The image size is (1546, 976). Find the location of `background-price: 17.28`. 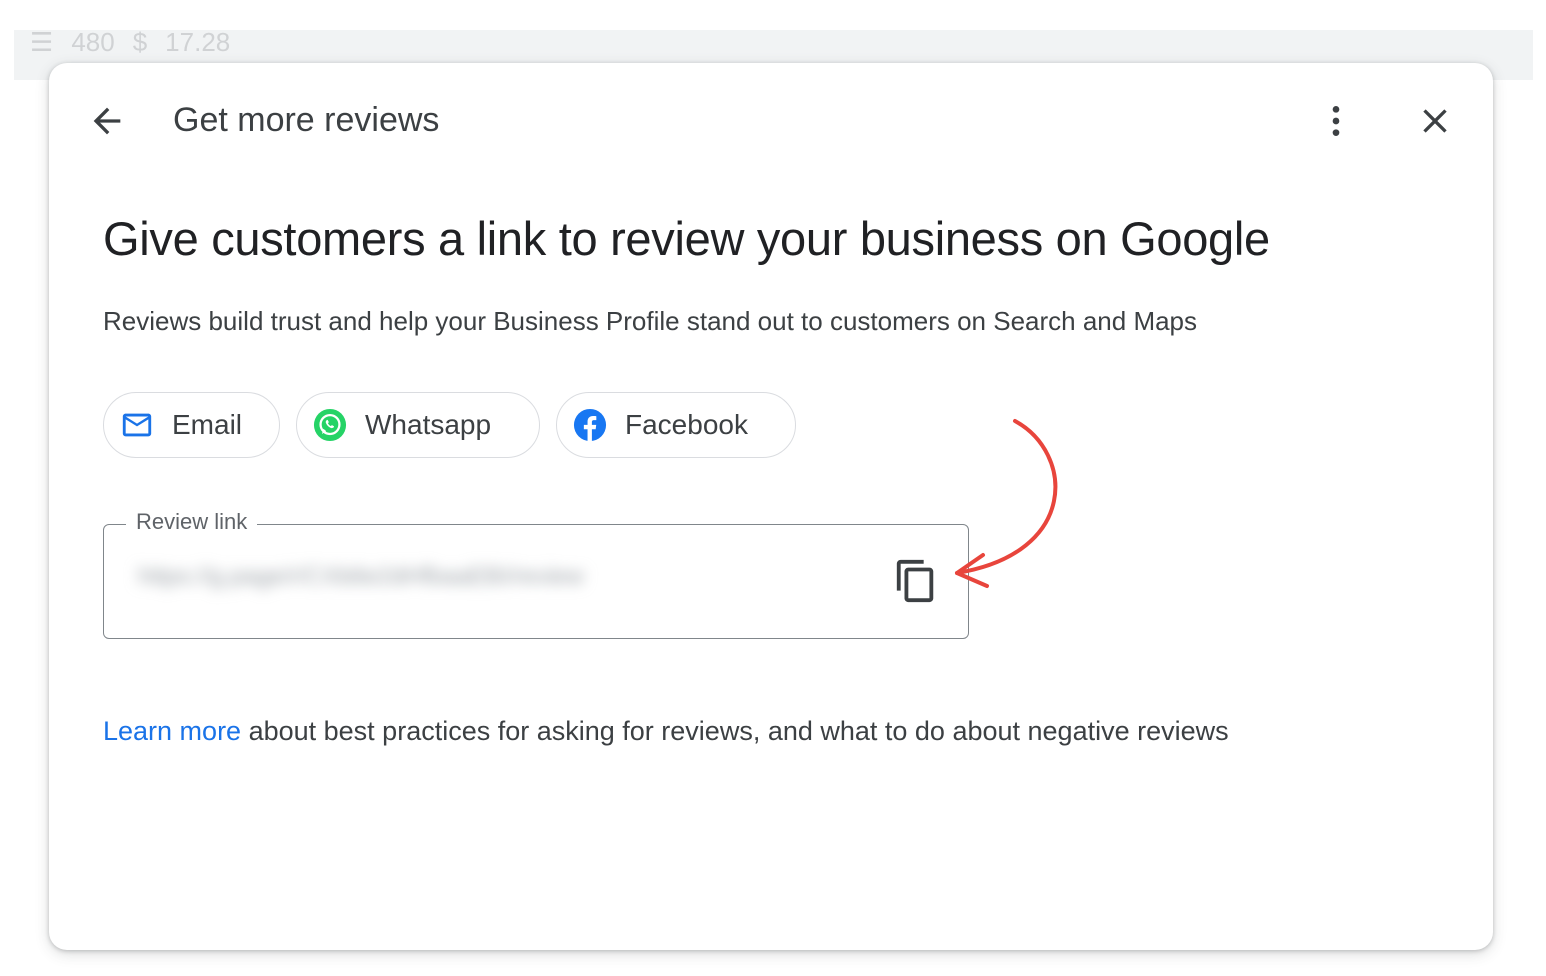

background-price: 17.28 is located at coordinates (198, 42).